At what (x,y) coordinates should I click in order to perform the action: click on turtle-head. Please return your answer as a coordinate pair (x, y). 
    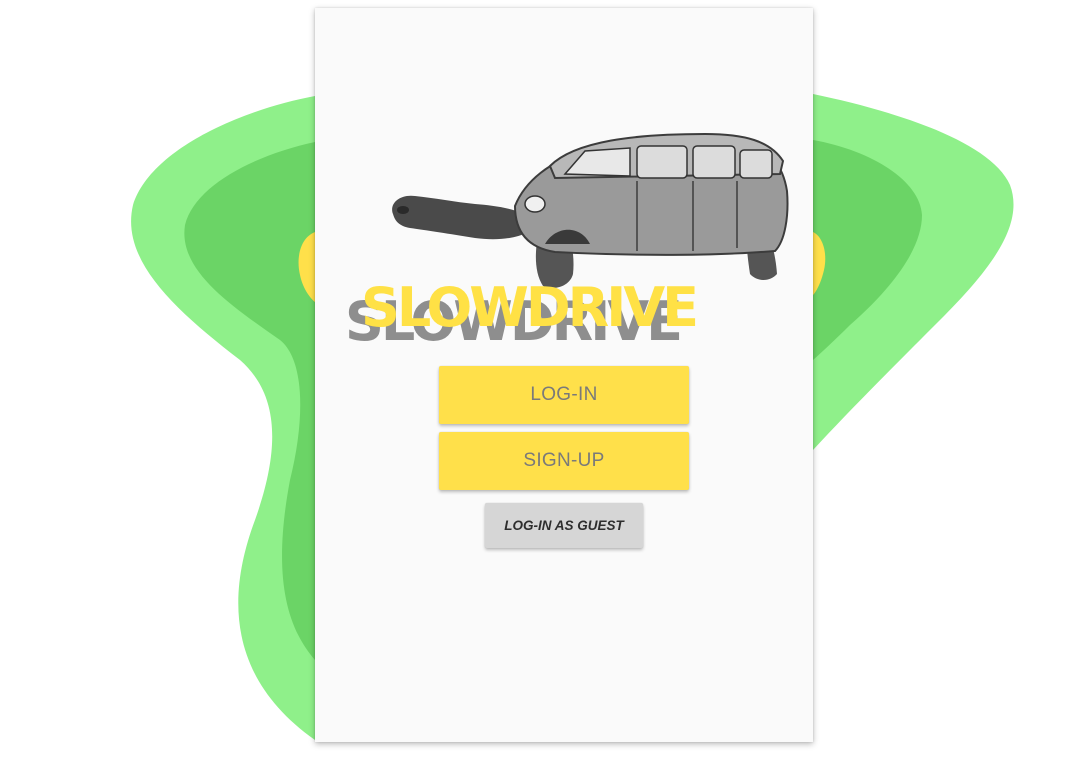
    Looking at the image, I should click on (463, 217).